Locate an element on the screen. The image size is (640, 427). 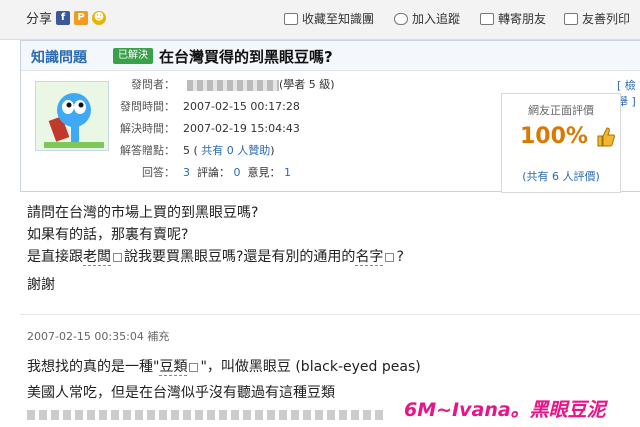
asker-level: (學者 5 級) is located at coordinates (307, 84).